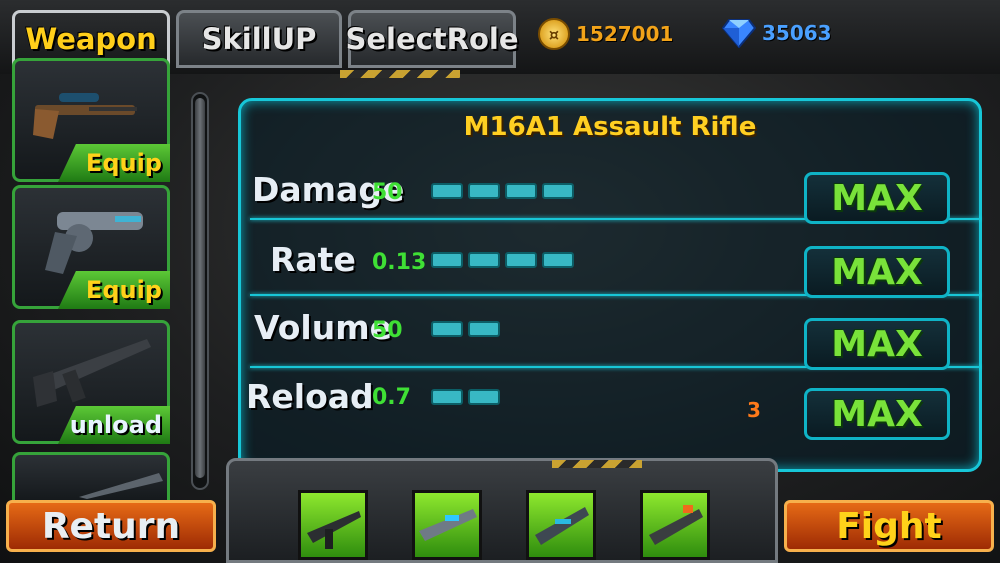 This screenshot has width=1000, height=563. Describe the element at coordinates (111, 526) in the screenshot. I see `return-button: Return` at that location.